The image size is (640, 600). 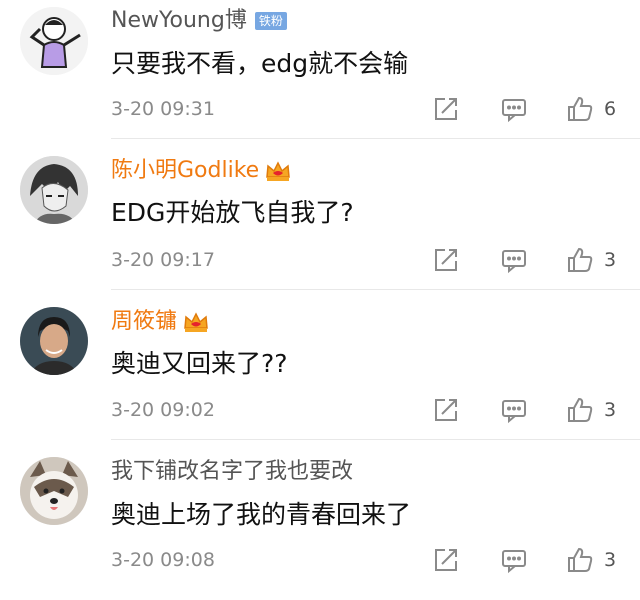 What do you see at coordinates (270, 21) in the screenshot?
I see `fan-badge: 铁粉` at bounding box center [270, 21].